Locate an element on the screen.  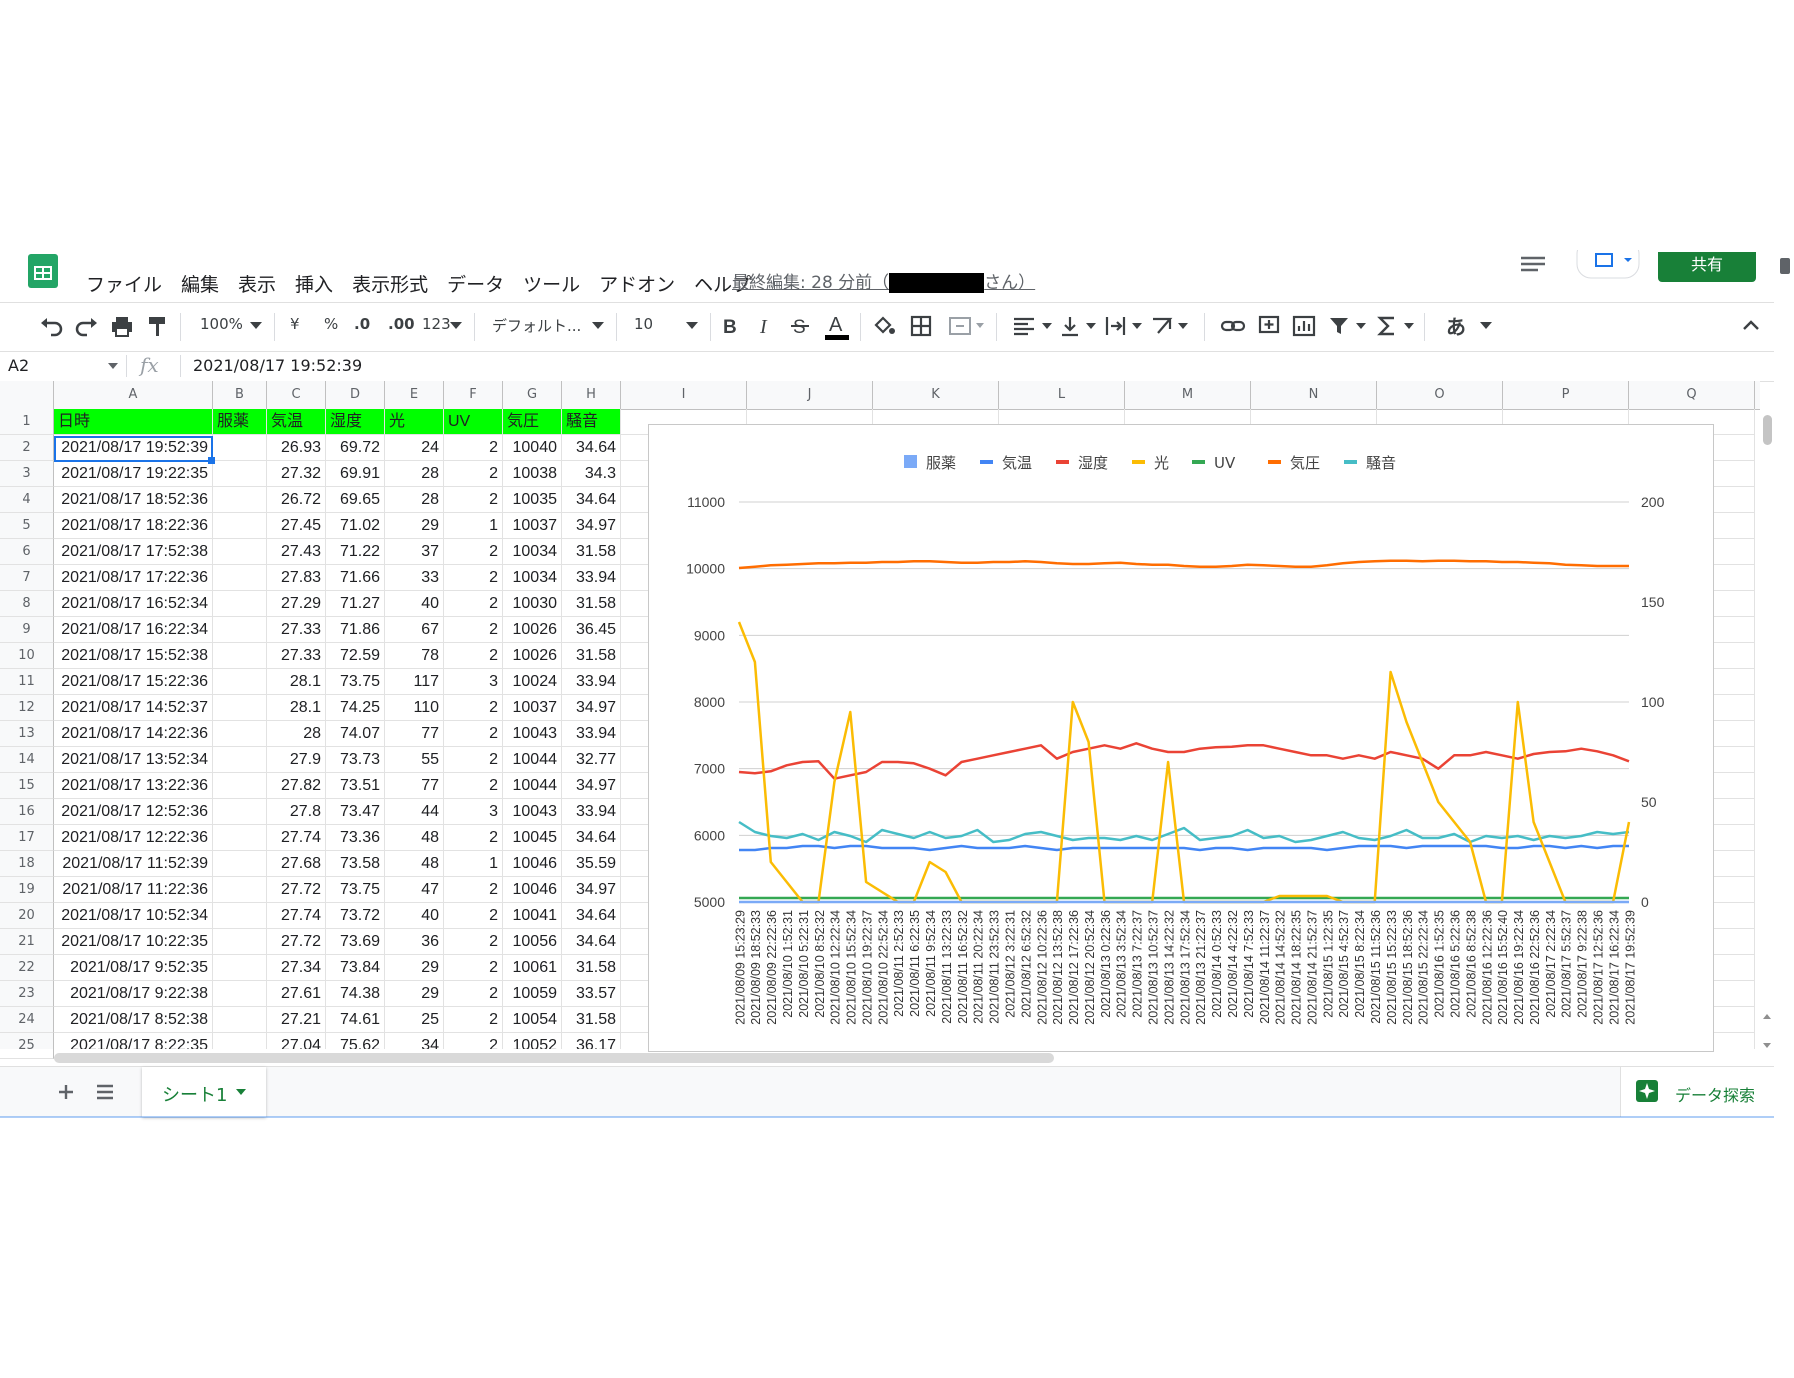
table-cell: 71.02 is located at coordinates (355, 526).